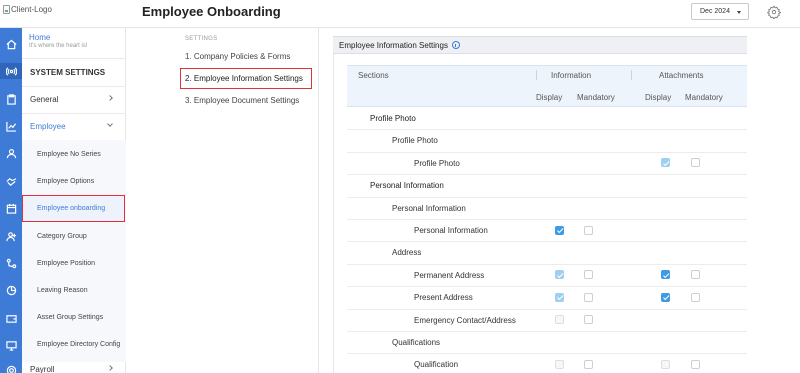  What do you see at coordinates (68, 72) in the screenshot?
I see `section-title: SYSTEM SETTINGS` at bounding box center [68, 72].